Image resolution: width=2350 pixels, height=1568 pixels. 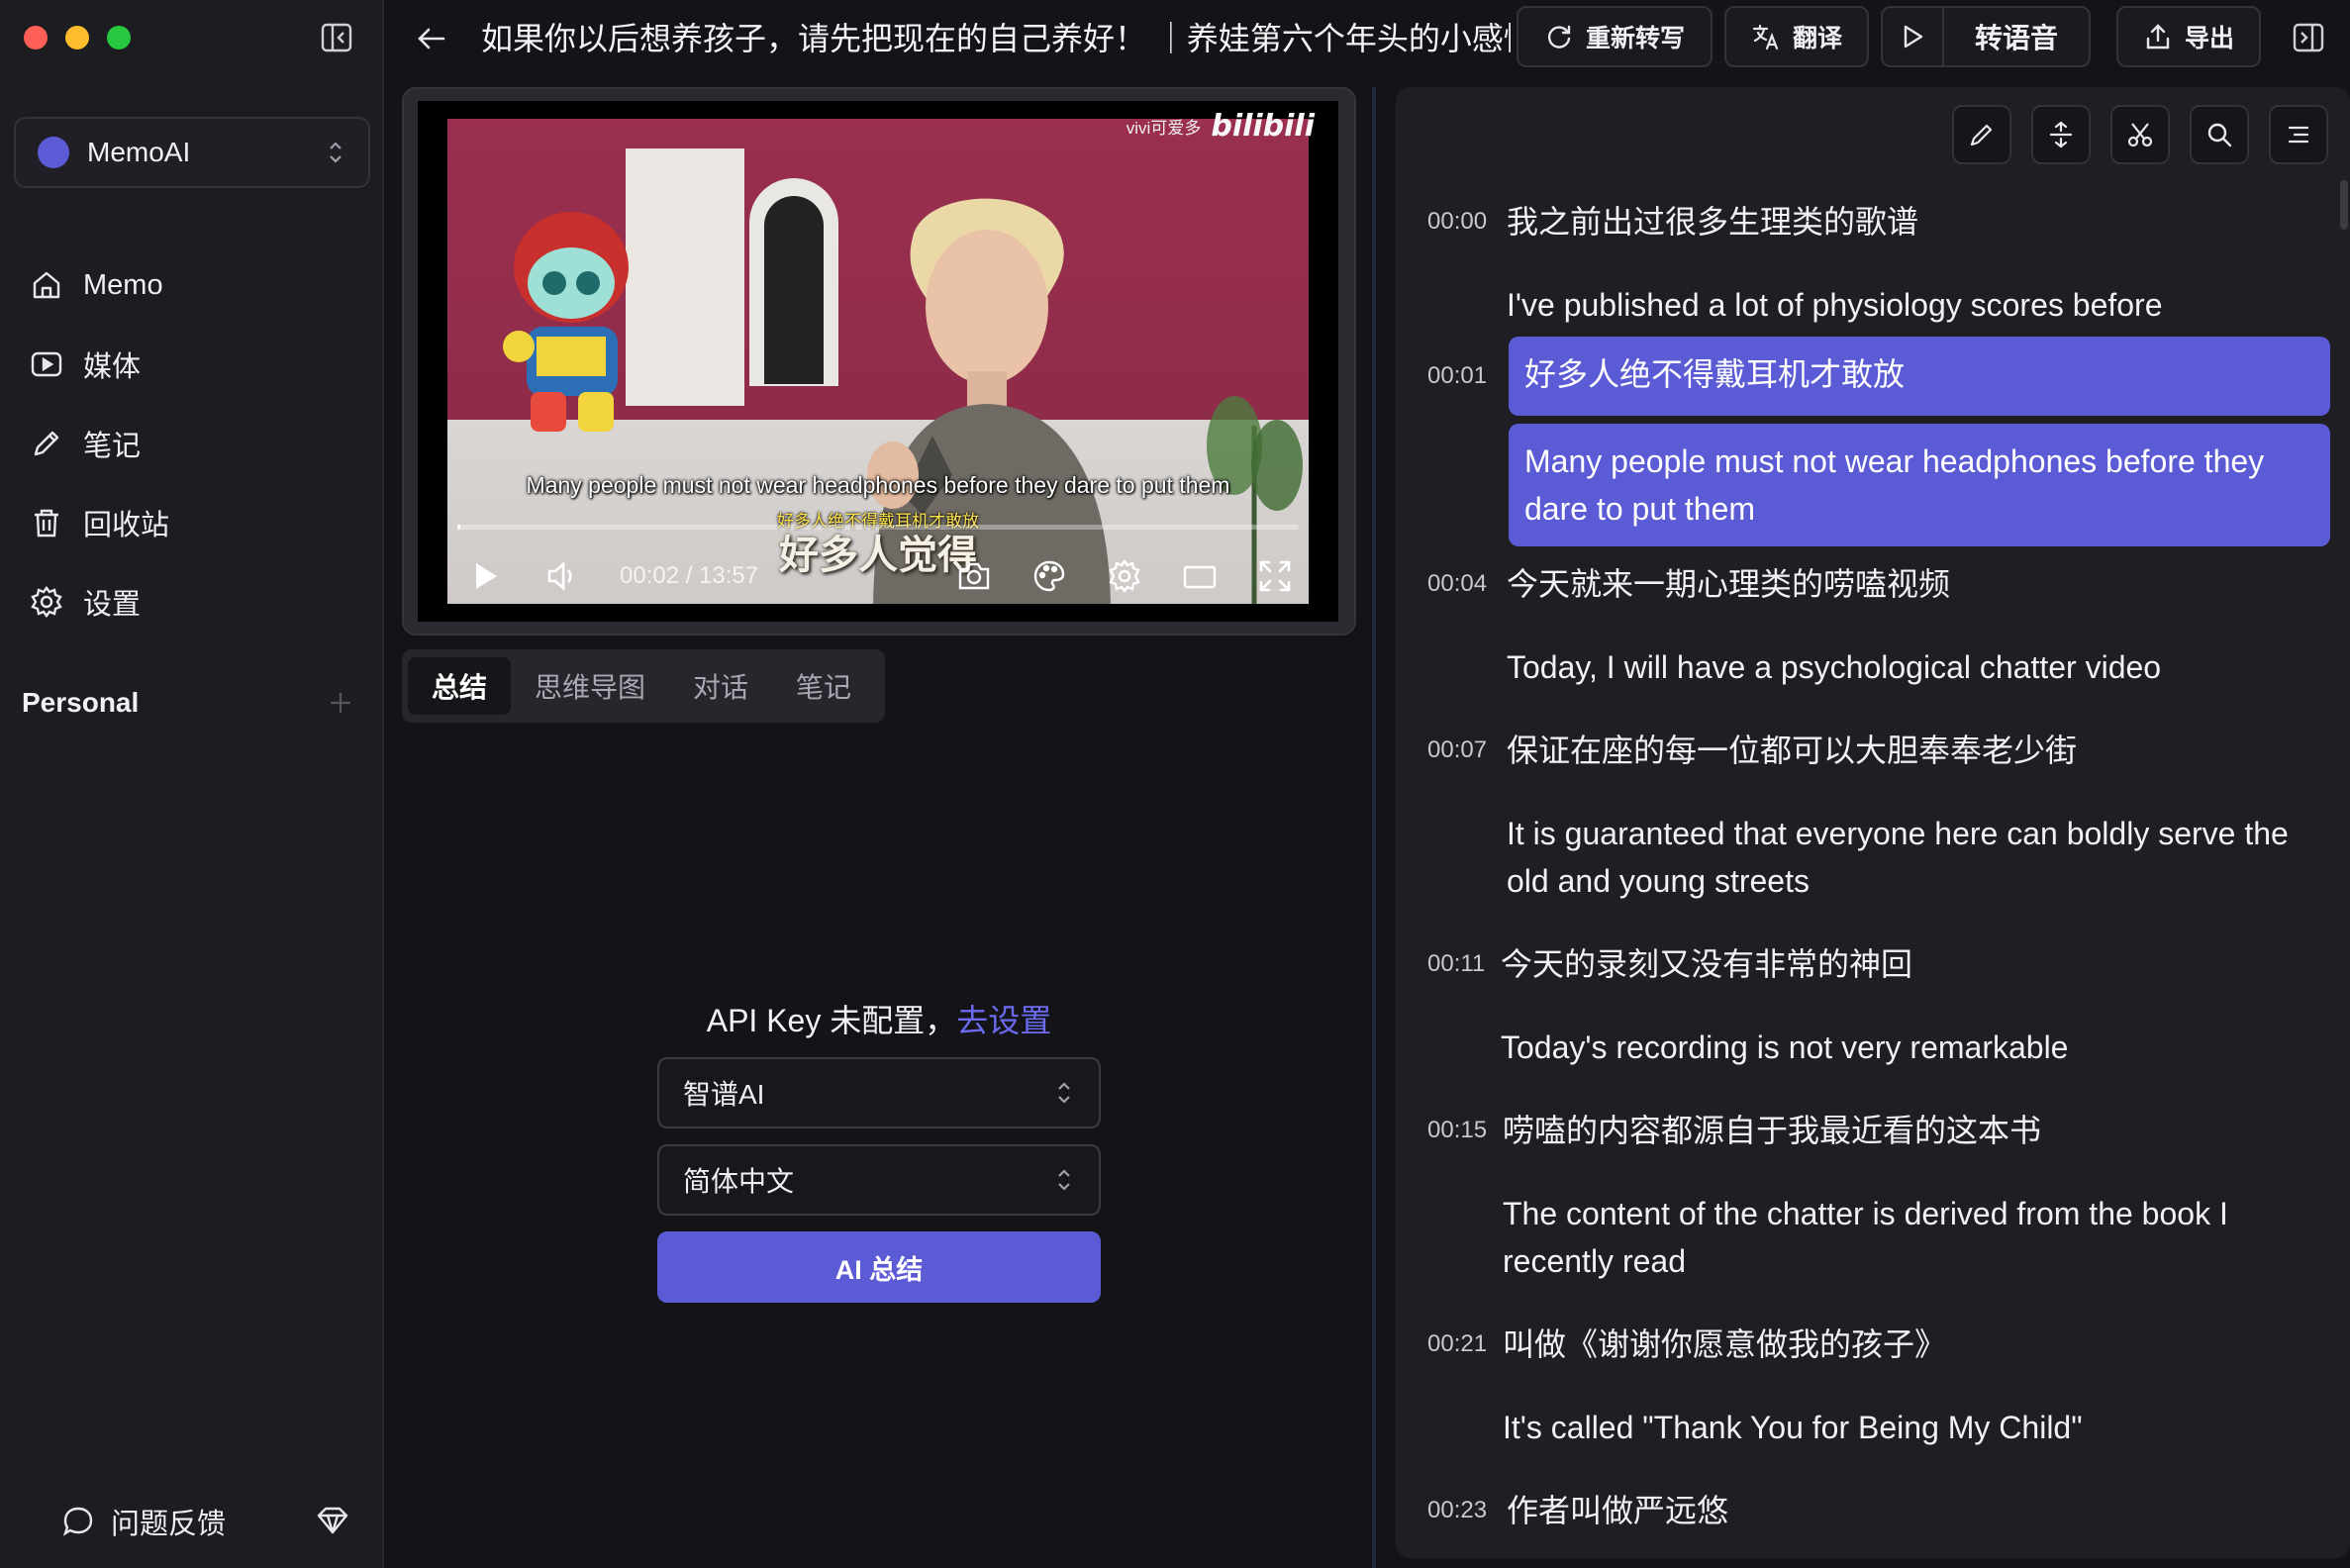 What do you see at coordinates (1049, 576) in the screenshot?
I see `palette-icon` at bounding box center [1049, 576].